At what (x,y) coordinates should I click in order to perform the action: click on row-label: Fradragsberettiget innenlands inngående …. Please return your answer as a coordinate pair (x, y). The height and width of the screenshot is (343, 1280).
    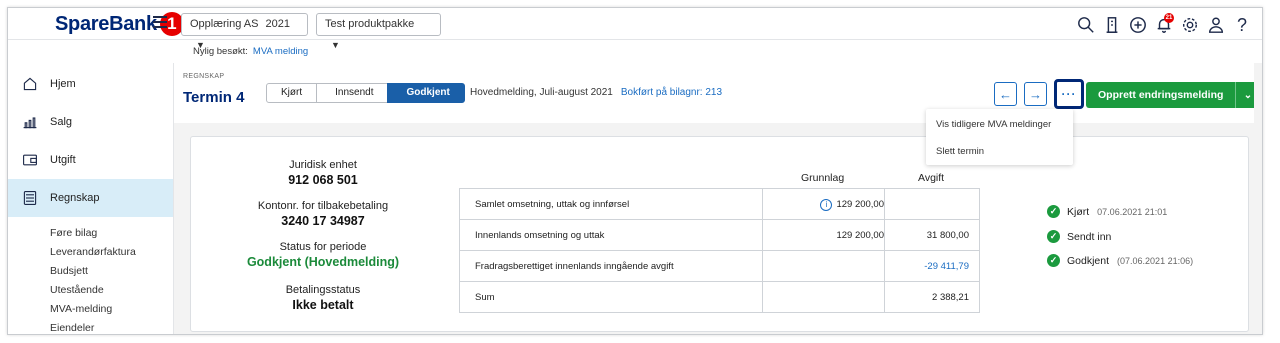
    Looking at the image, I should click on (574, 266).